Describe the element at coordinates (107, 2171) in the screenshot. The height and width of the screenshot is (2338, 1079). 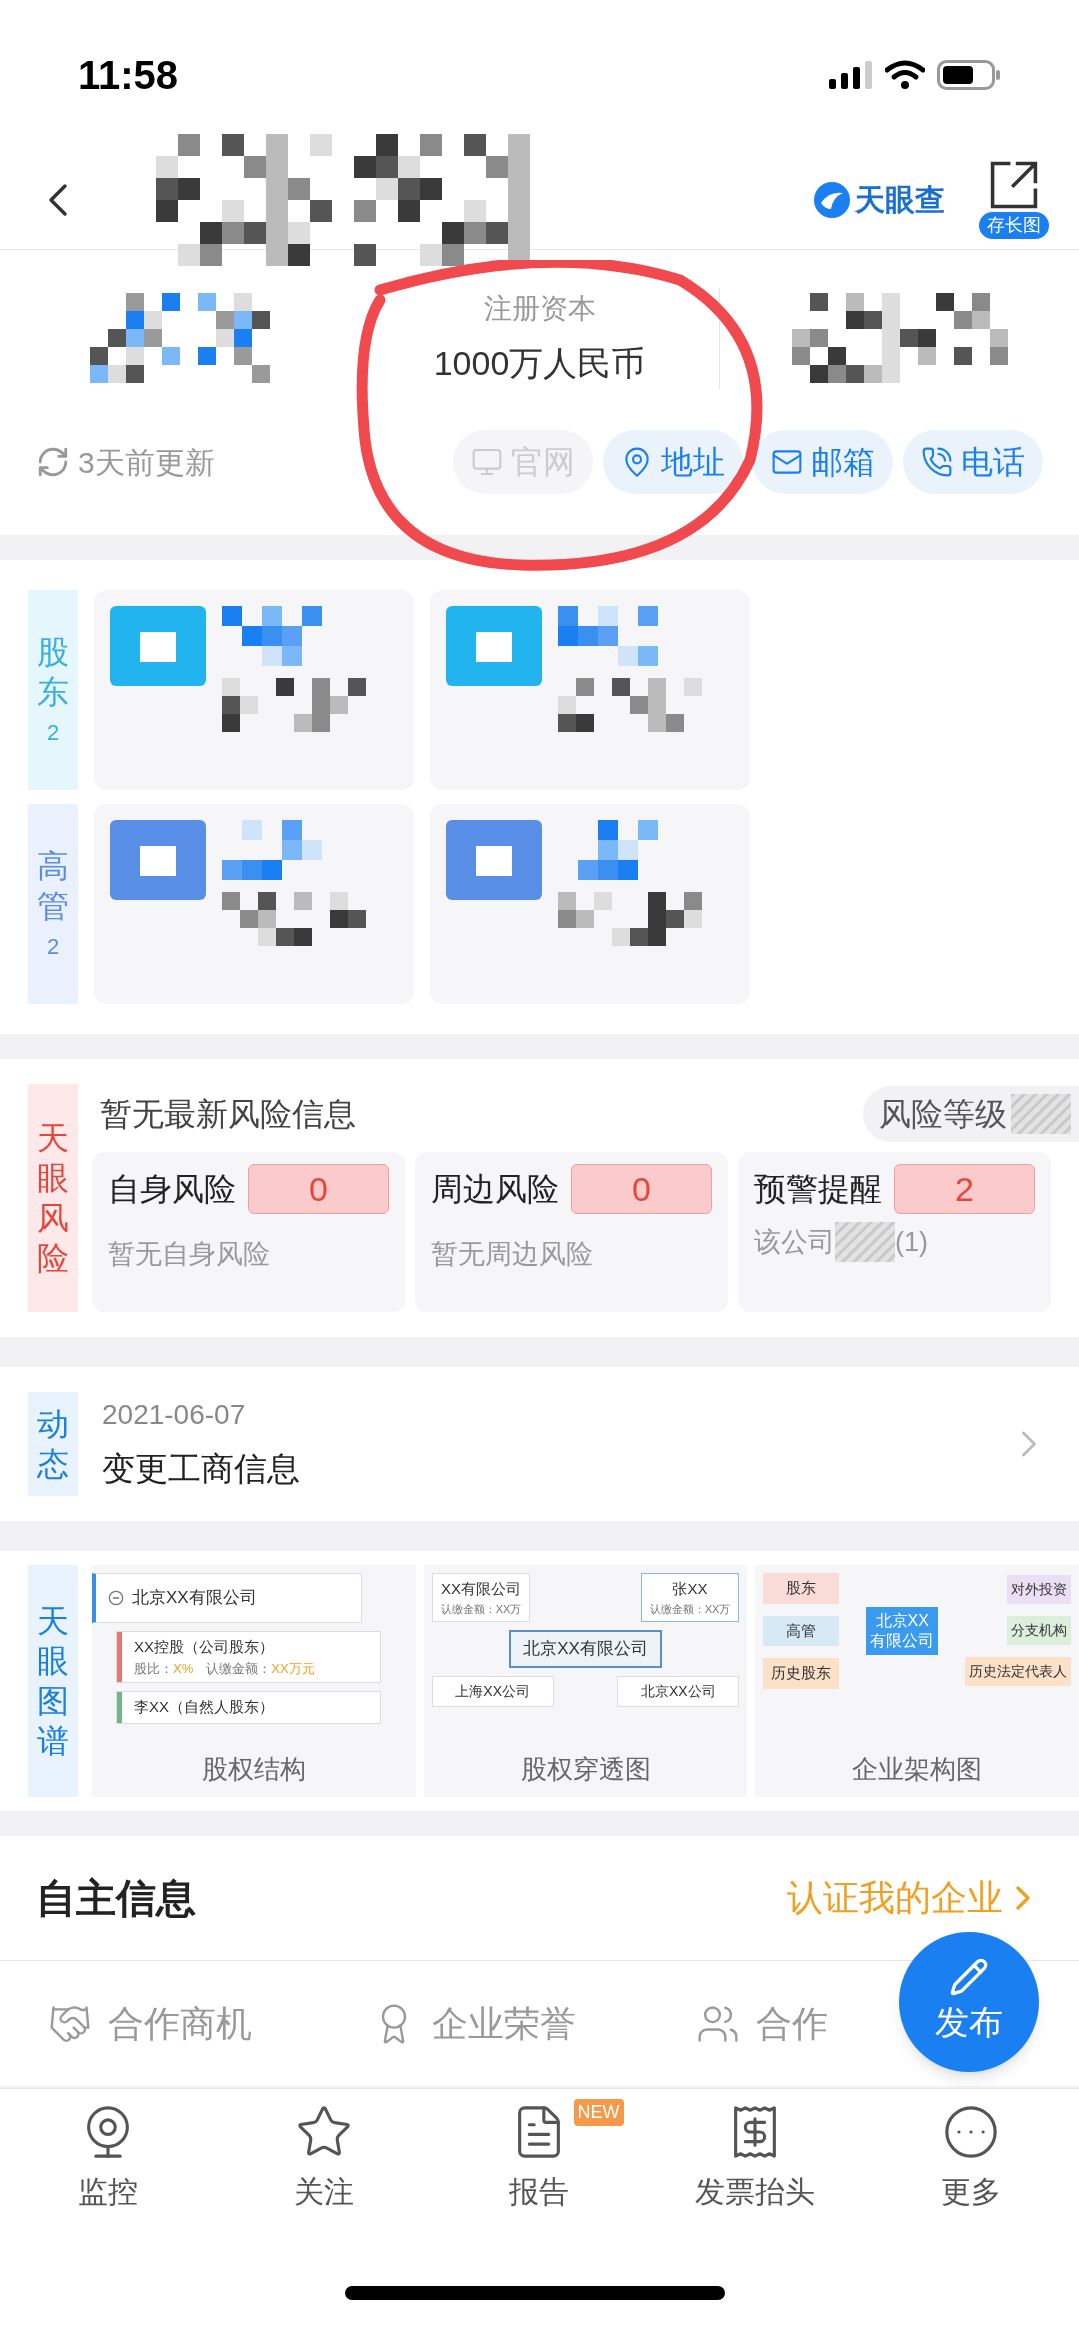
I see `tab-bar-item: 监控` at that location.